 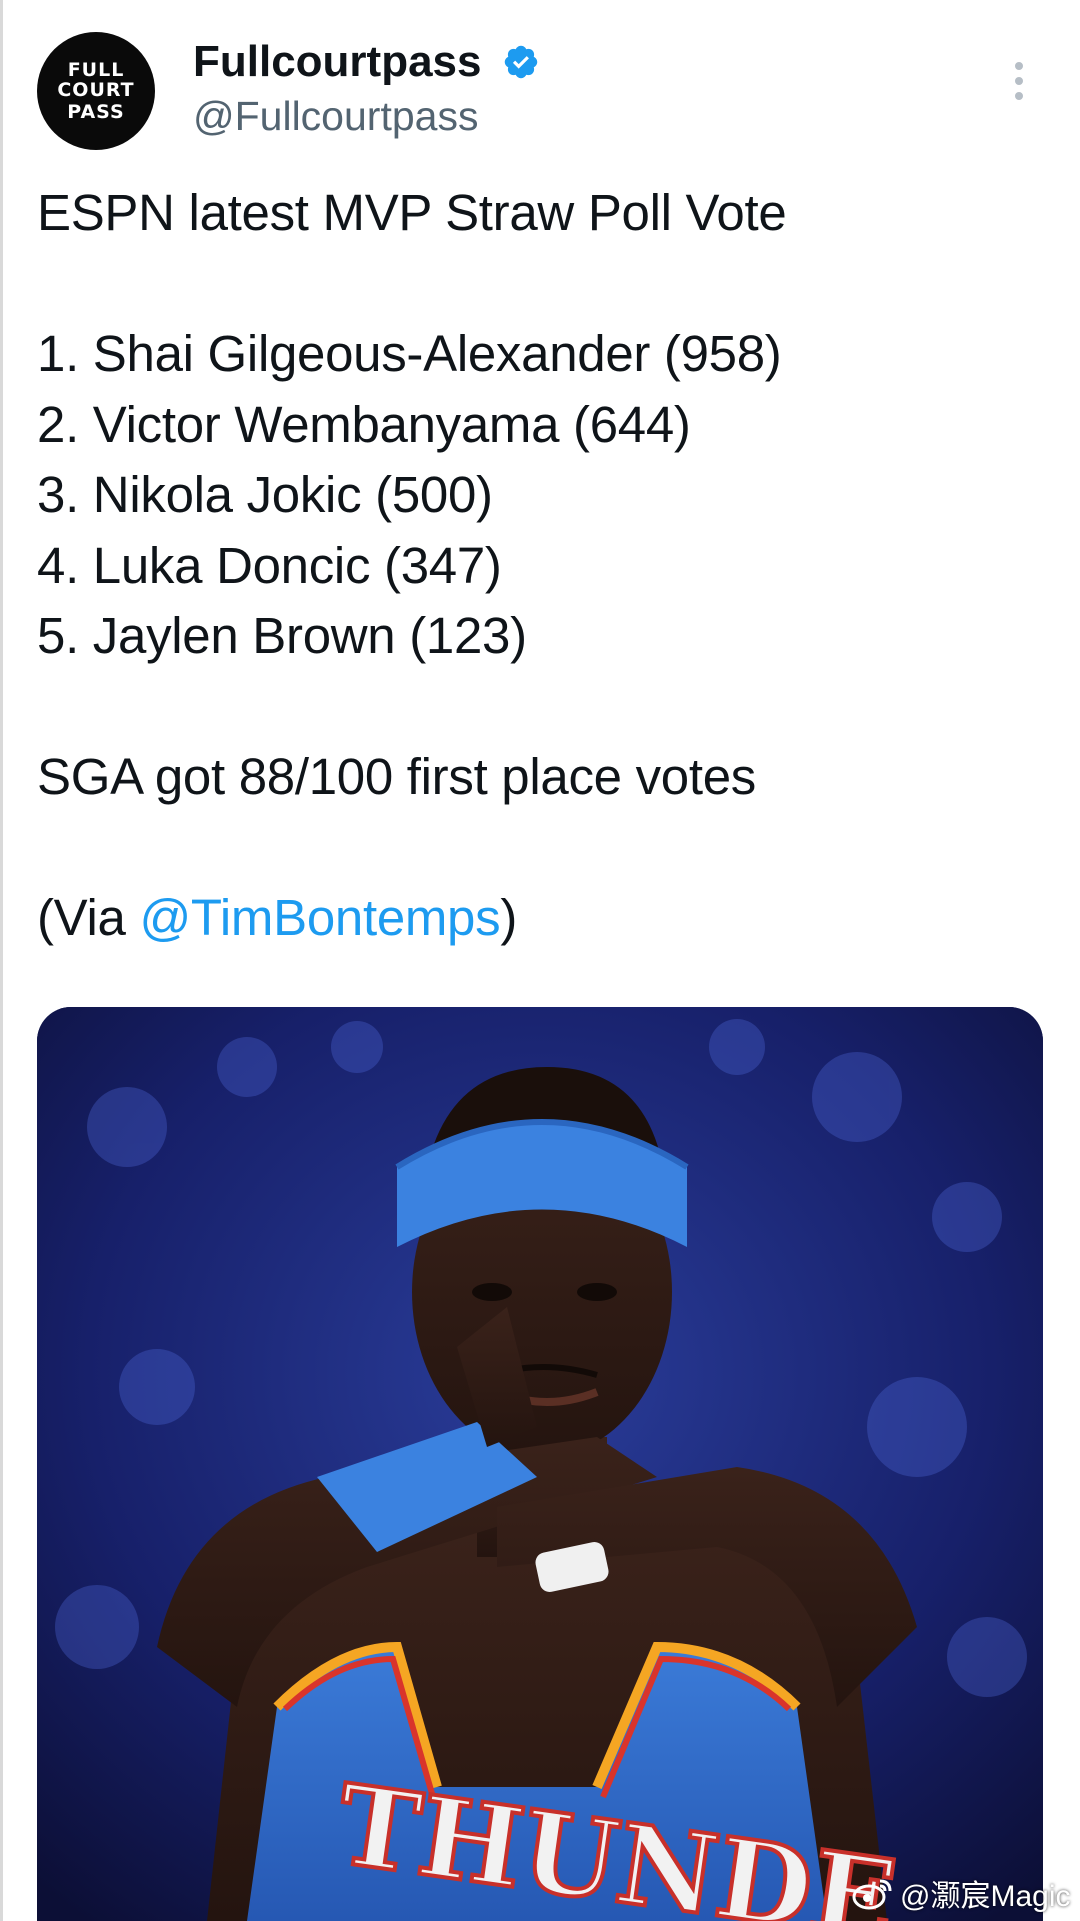 What do you see at coordinates (409, 353) in the screenshot?
I see `ranking-item: 1. Shai Gilgeous-Alexander (958)` at bounding box center [409, 353].